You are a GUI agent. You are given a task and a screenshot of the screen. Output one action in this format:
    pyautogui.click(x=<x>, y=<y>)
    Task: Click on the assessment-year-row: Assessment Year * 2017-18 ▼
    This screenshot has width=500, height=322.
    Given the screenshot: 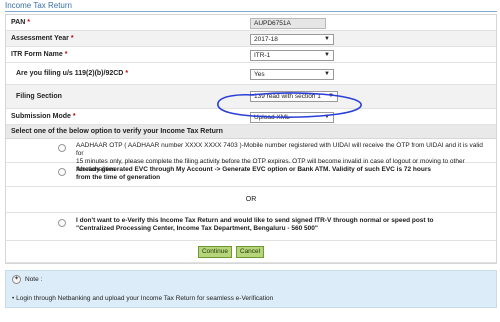 What is the action you would take?
    pyautogui.click(x=251, y=39)
    